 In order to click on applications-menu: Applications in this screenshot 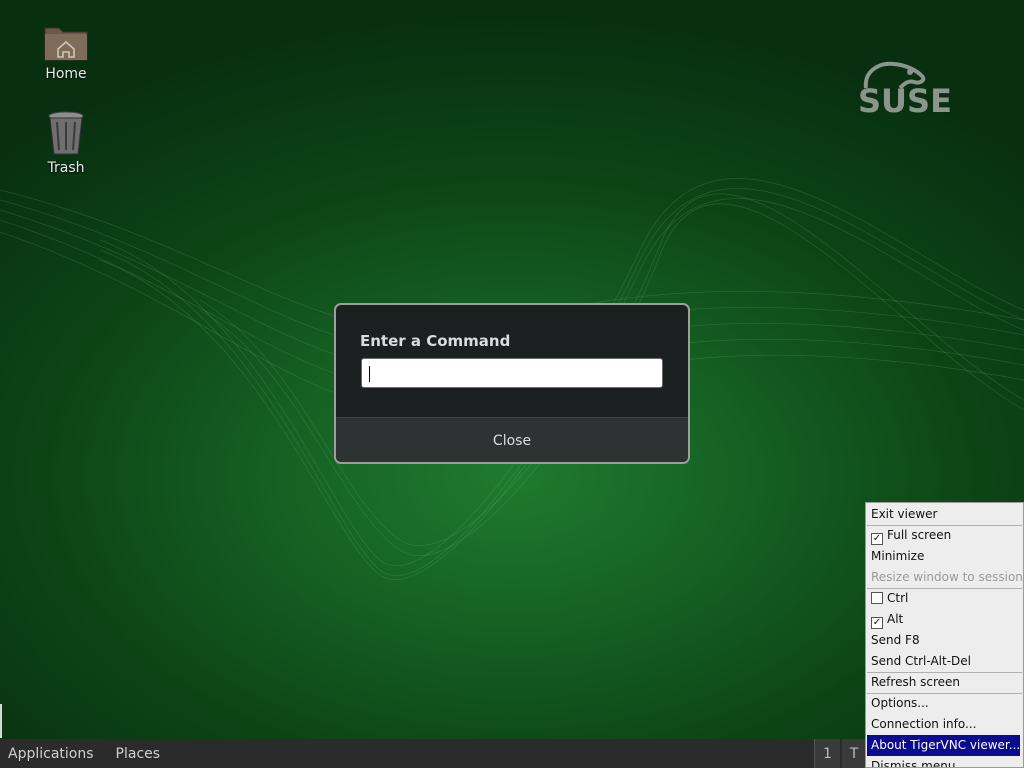, I will do `click(51, 754)`.